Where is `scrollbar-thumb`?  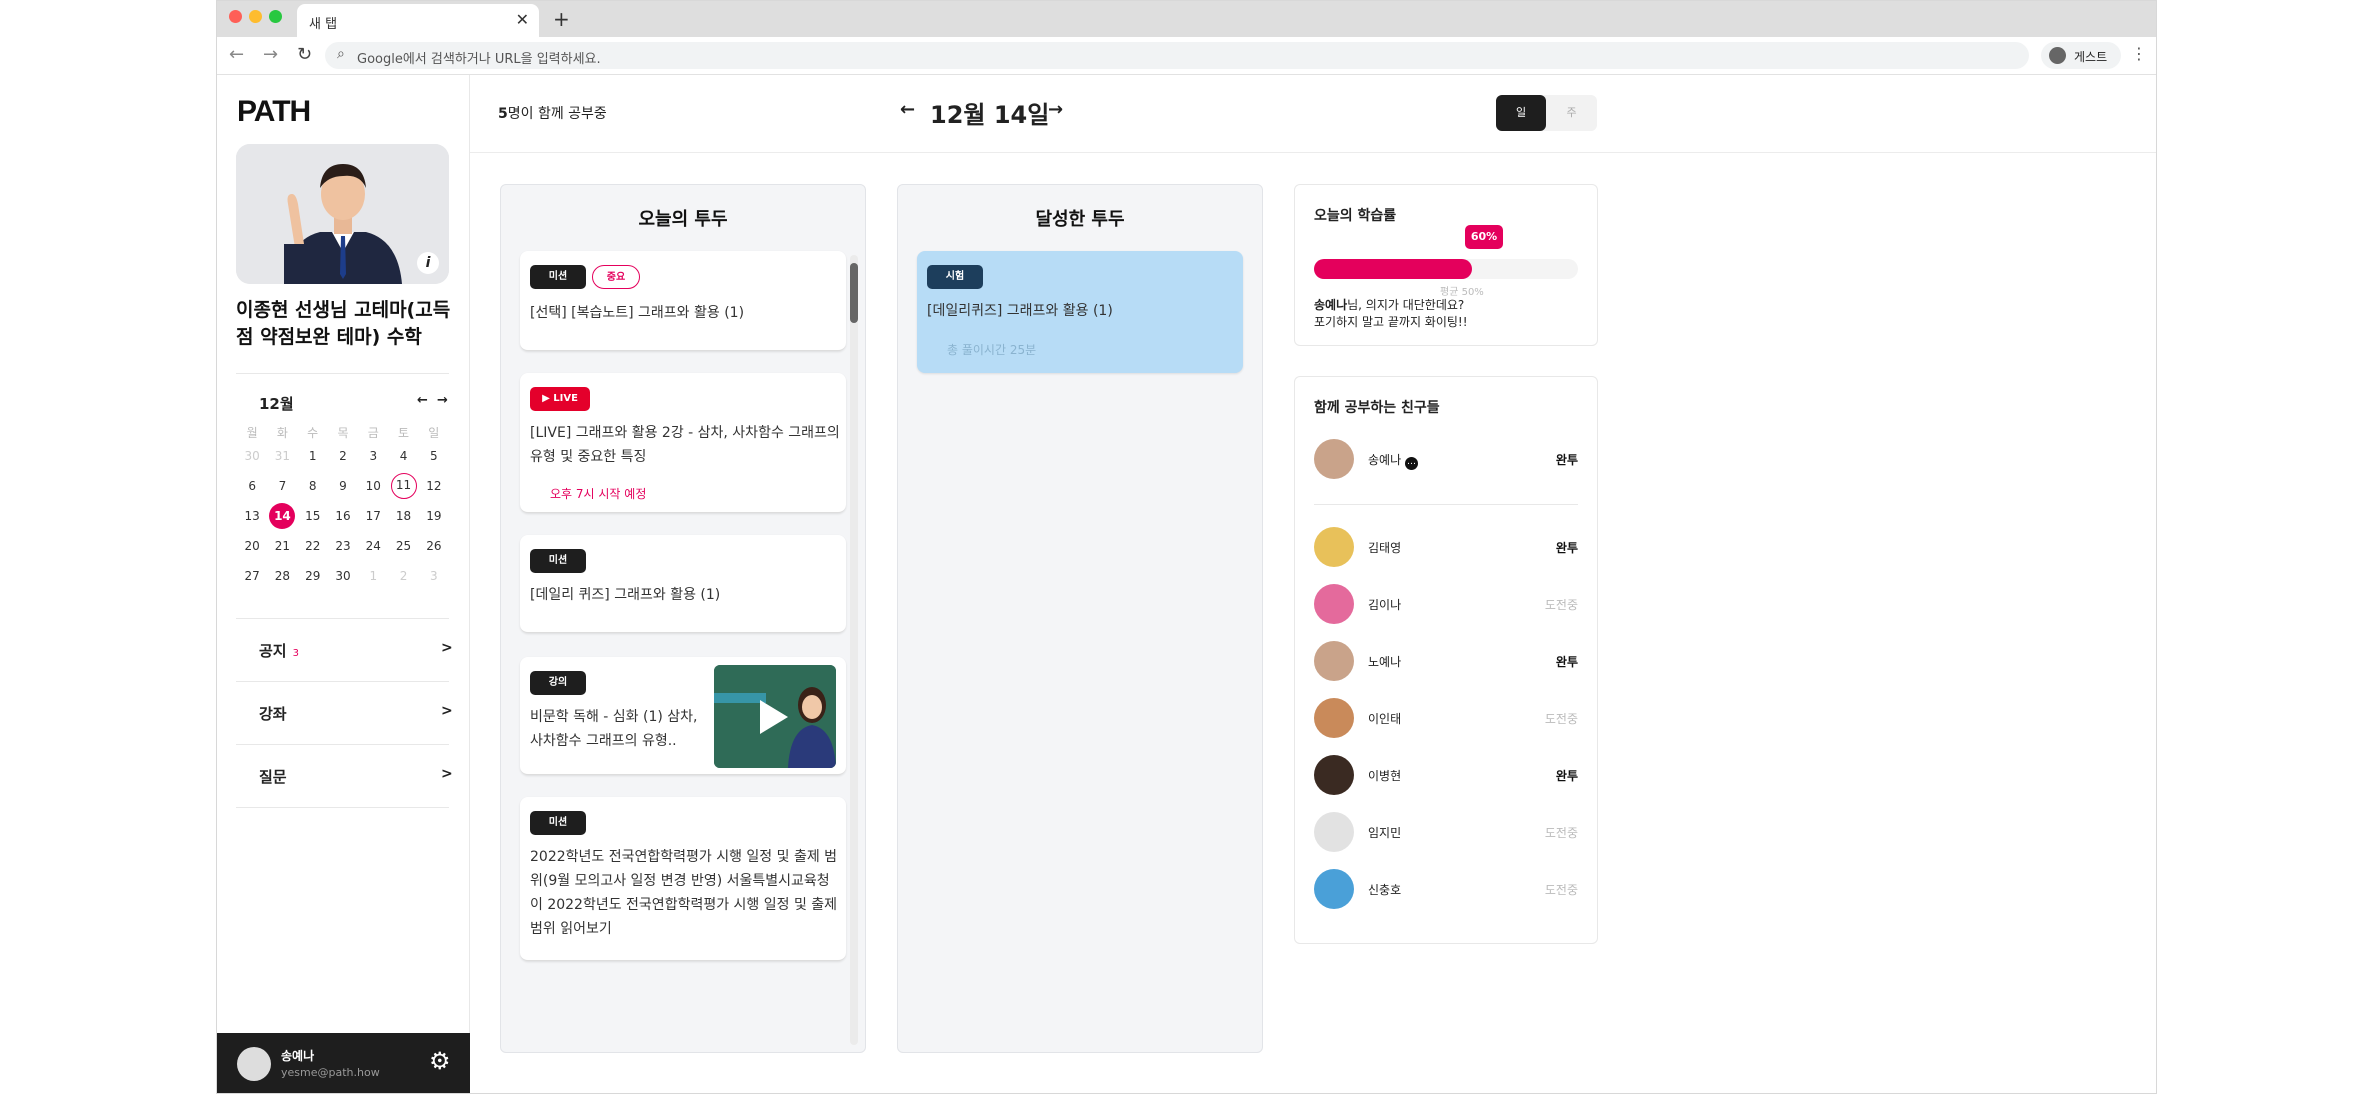
scrollbar-thumb is located at coordinates (854, 293).